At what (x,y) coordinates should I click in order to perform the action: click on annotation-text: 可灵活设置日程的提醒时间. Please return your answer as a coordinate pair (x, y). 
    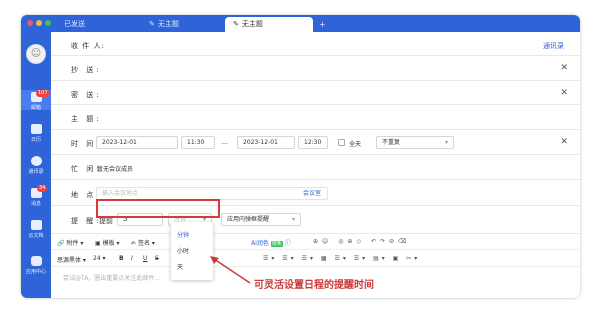
    Looking at the image, I should click on (314, 285).